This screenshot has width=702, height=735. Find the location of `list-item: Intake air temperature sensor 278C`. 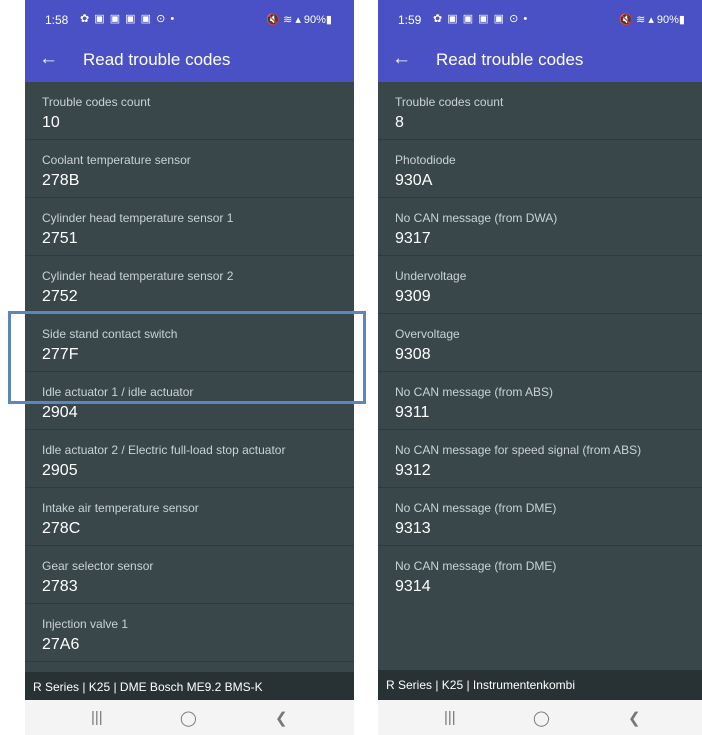

list-item: Intake air temperature sensor 278C is located at coordinates (189, 517).